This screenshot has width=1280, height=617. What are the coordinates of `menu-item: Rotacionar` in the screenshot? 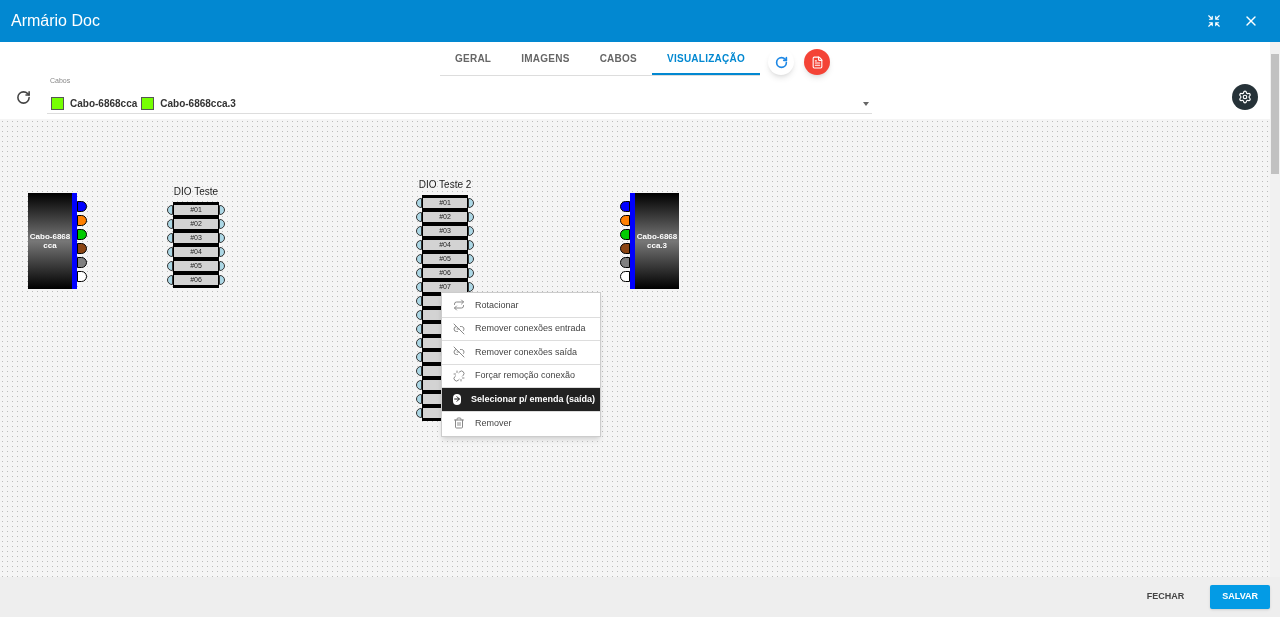 It's located at (521, 306).